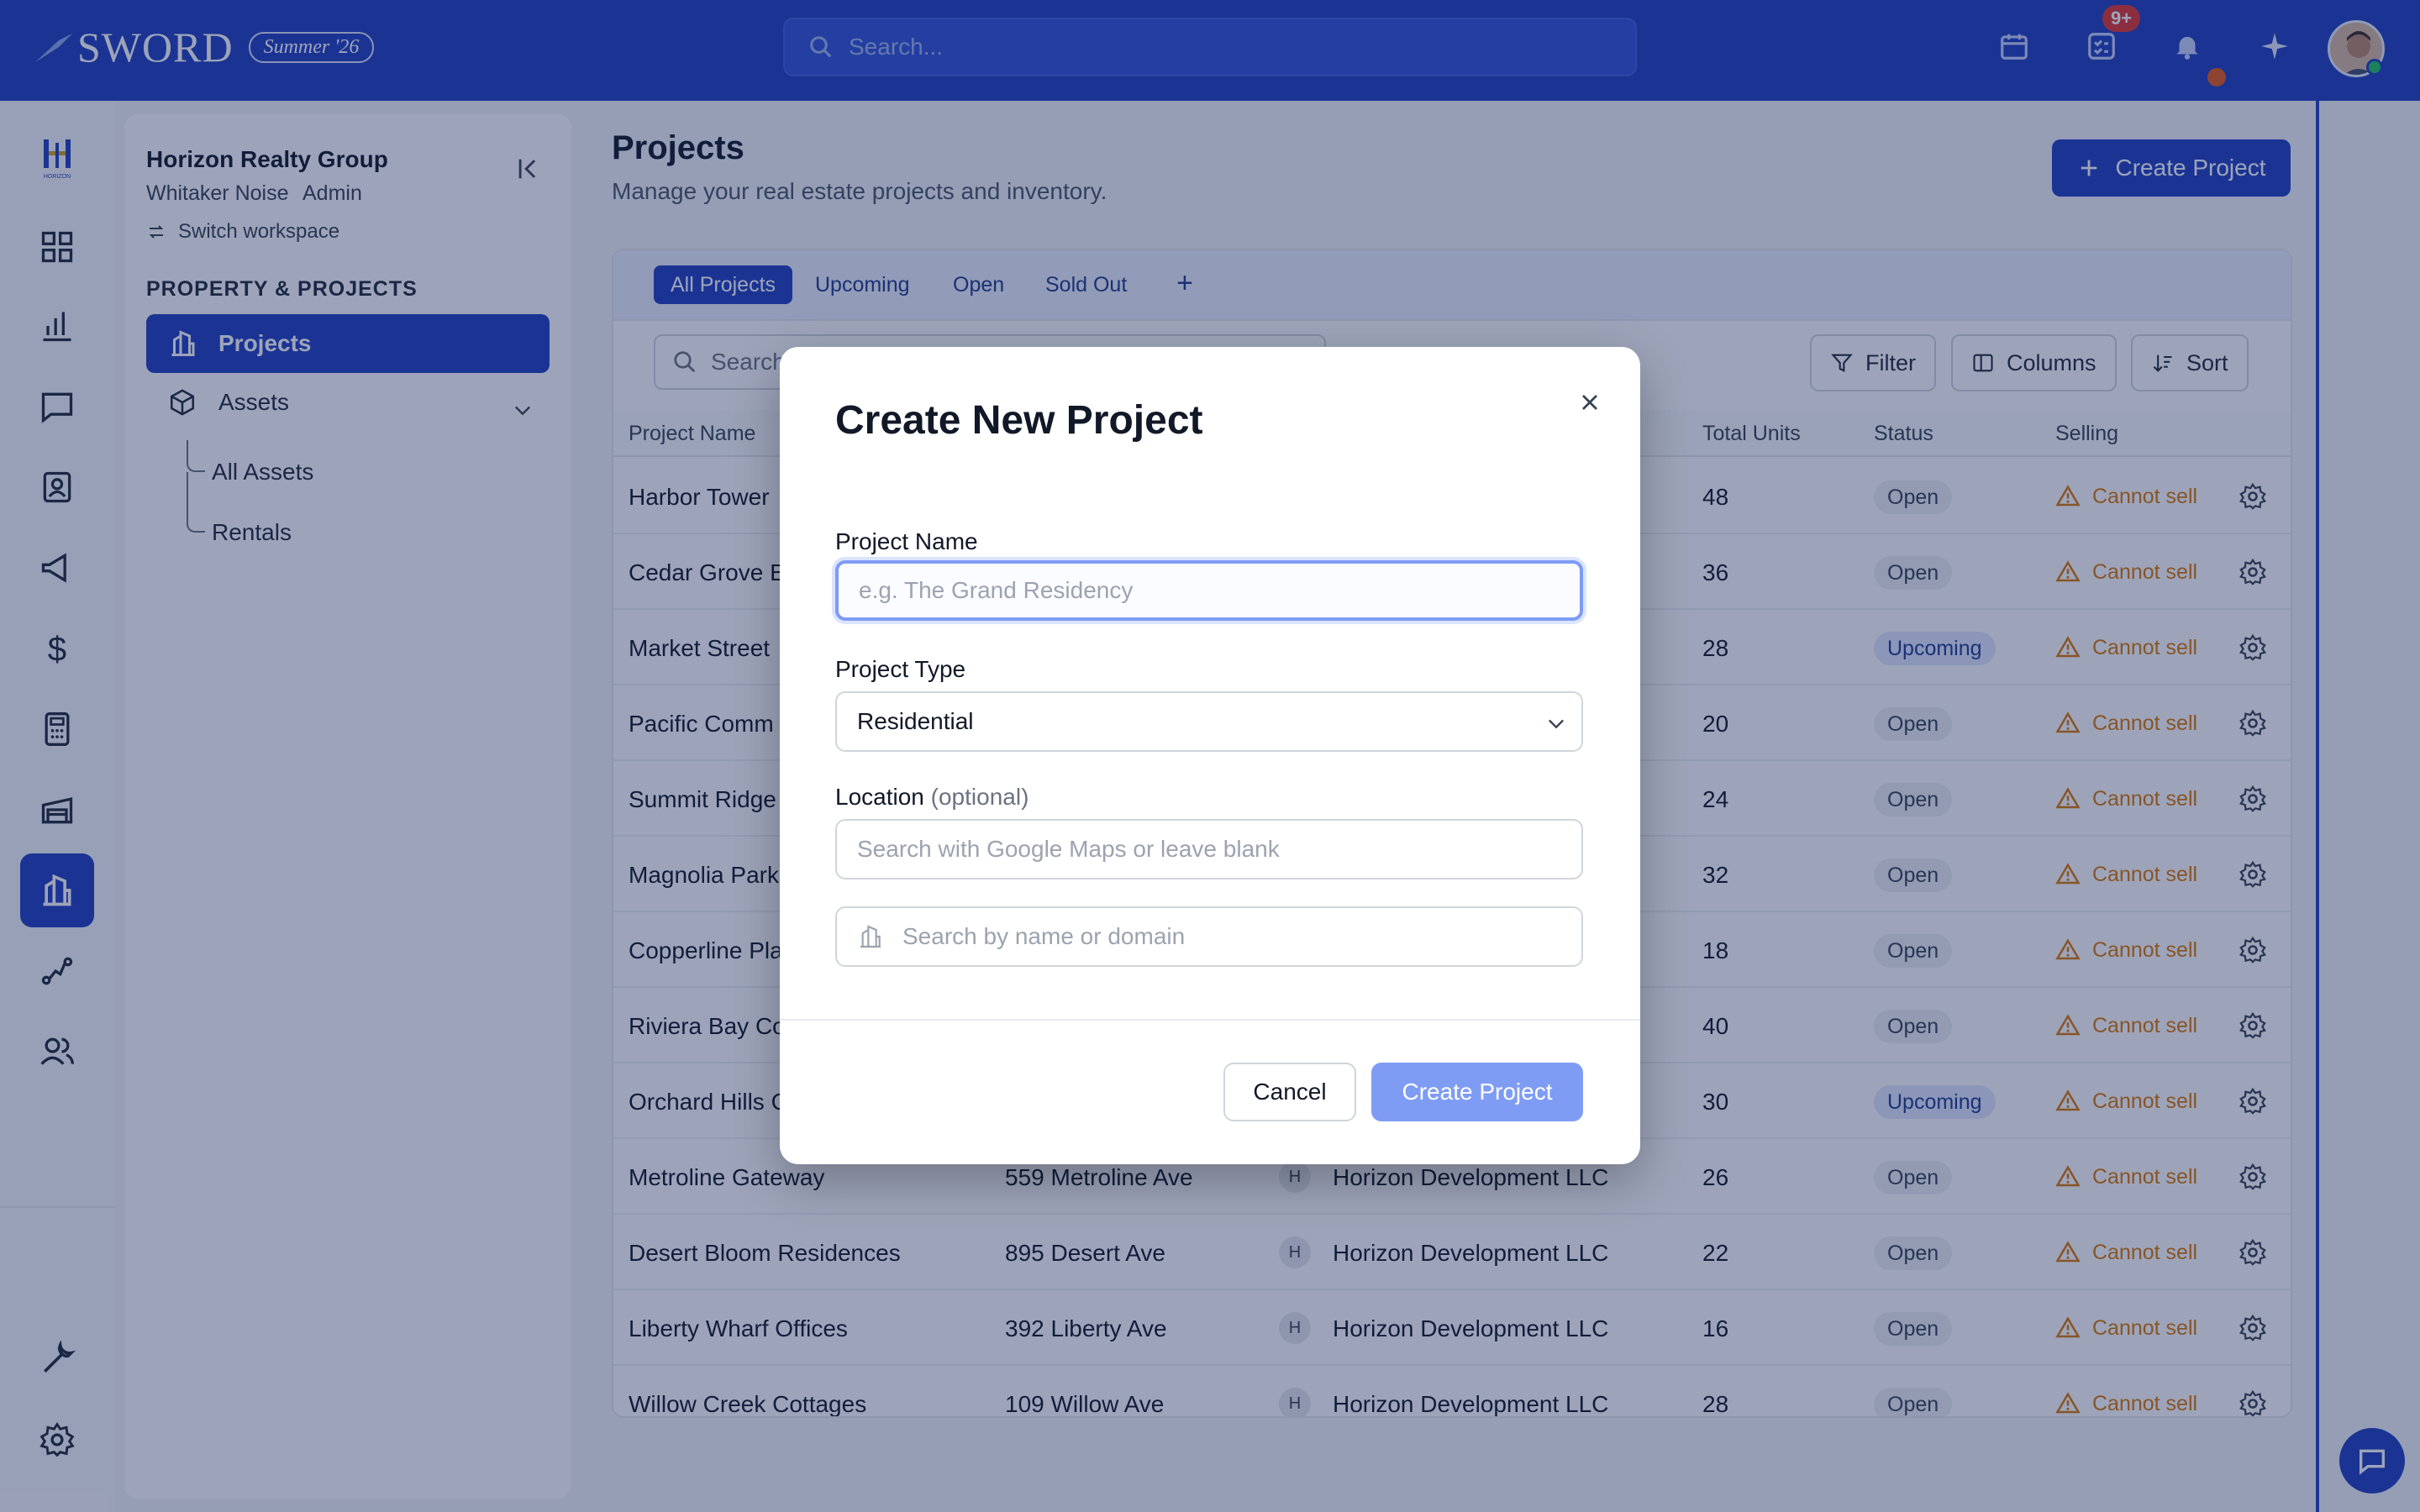 The width and height of the screenshot is (2420, 1512). Describe the element at coordinates (1068, 849) in the screenshot. I see `location-placeholder: Search with Google Maps or leave blank` at that location.